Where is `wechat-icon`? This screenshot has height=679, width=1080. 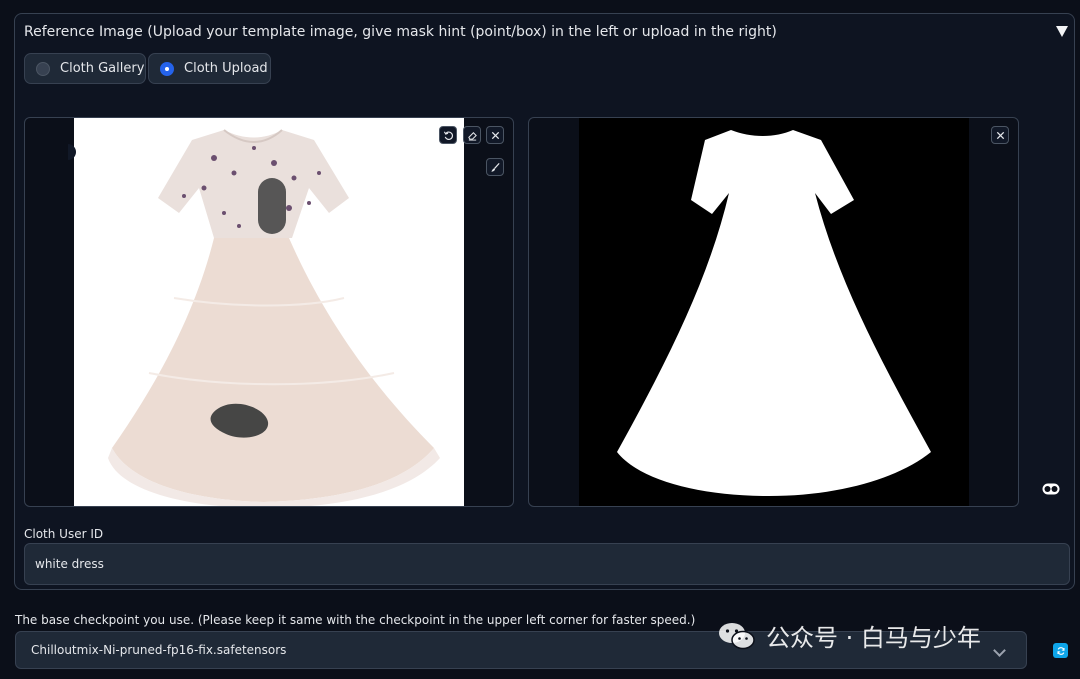 wechat-icon is located at coordinates (737, 635).